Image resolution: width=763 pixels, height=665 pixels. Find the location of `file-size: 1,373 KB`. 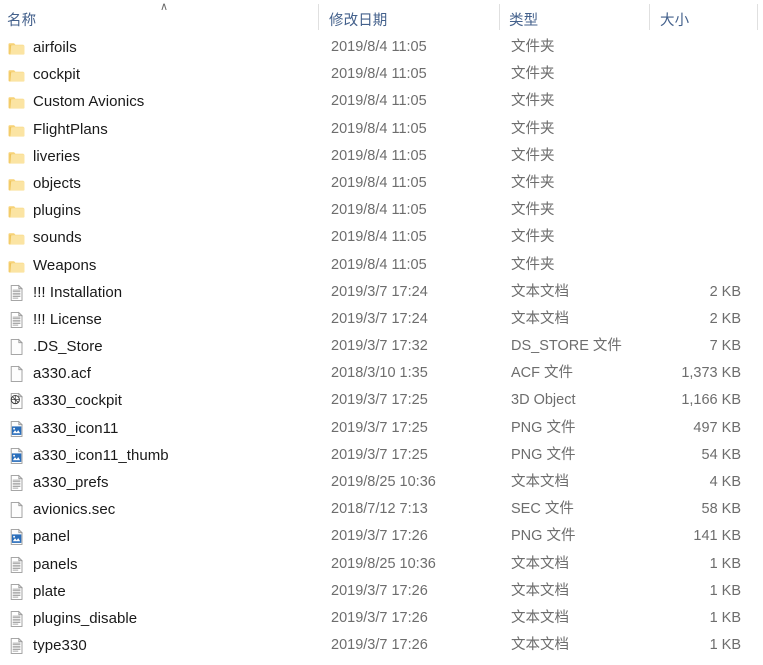

file-size: 1,373 KB is located at coordinates (711, 373).